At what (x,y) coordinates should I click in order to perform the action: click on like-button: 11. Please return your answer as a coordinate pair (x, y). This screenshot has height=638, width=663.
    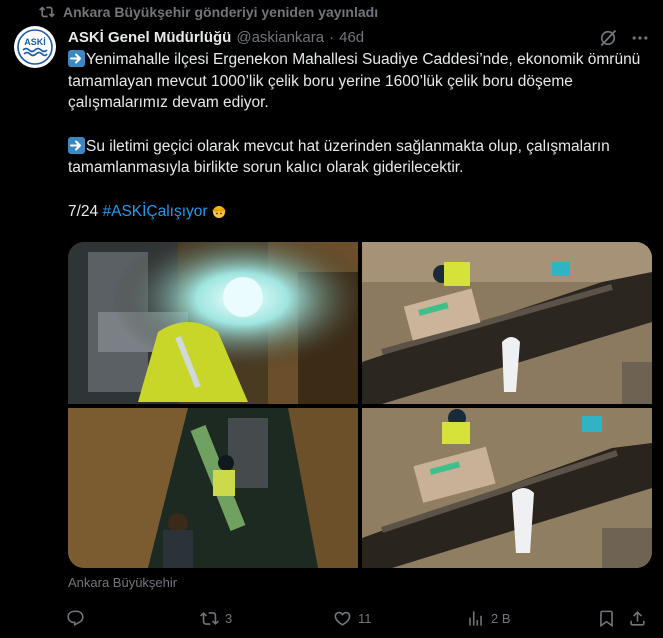
    Looking at the image, I should click on (352, 618).